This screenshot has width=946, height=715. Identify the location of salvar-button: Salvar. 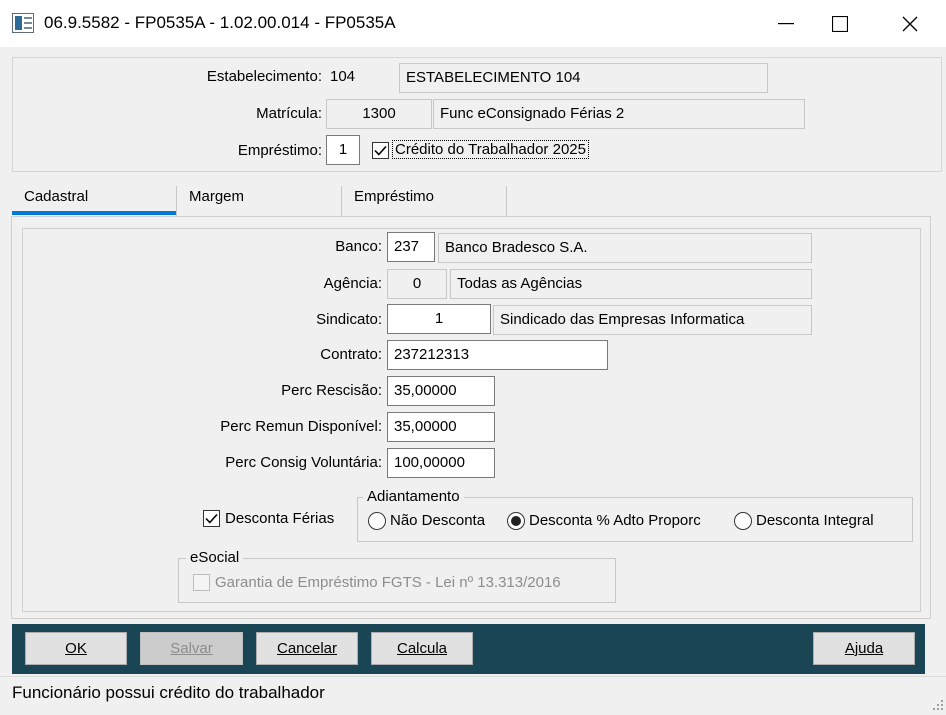
(191, 648).